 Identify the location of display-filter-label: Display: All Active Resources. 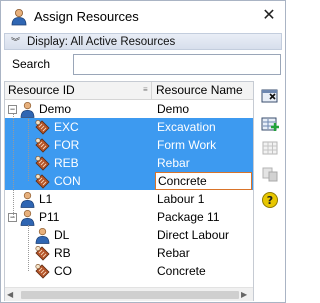
(101, 42).